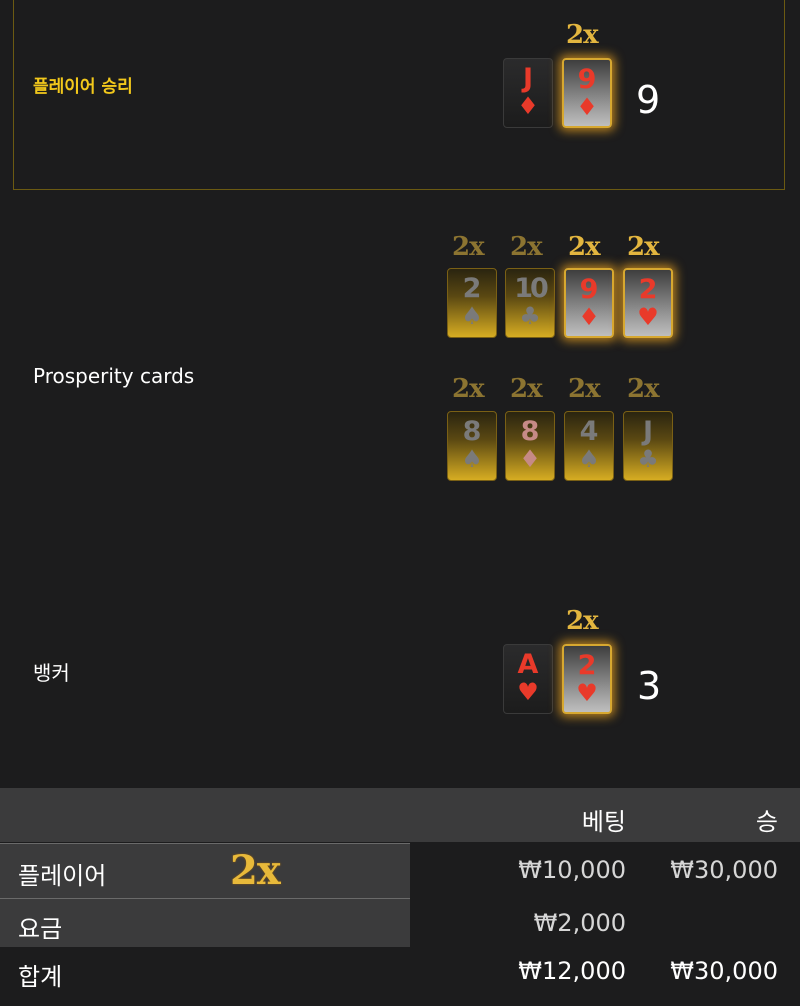  I want to click on player-row-label: 플레이어 승리, so click(83, 87).